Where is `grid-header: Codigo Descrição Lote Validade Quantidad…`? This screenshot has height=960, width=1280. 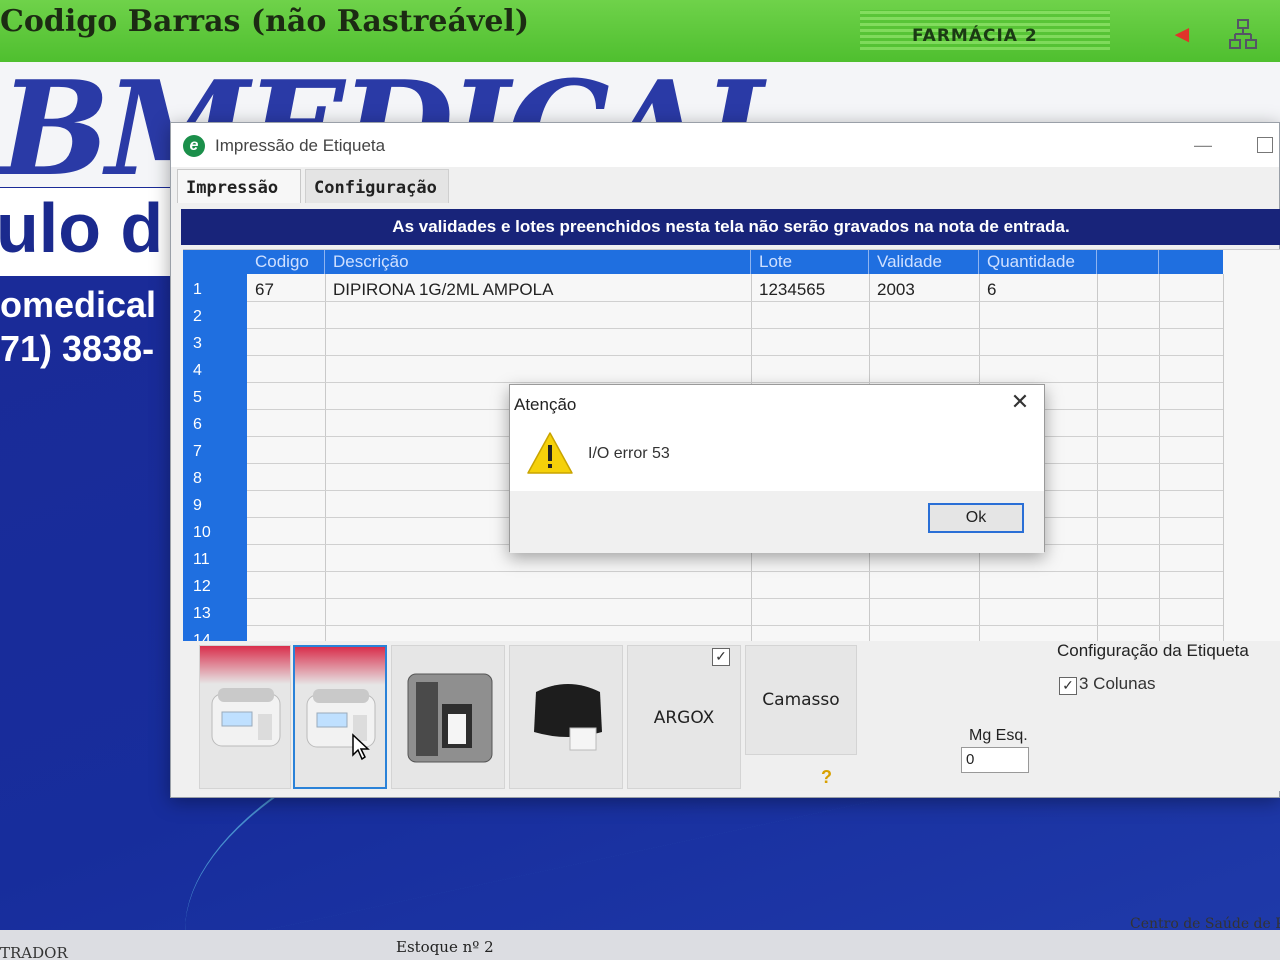
grid-header: Codigo Descrição Lote Validade Quantidad… is located at coordinates (703, 262).